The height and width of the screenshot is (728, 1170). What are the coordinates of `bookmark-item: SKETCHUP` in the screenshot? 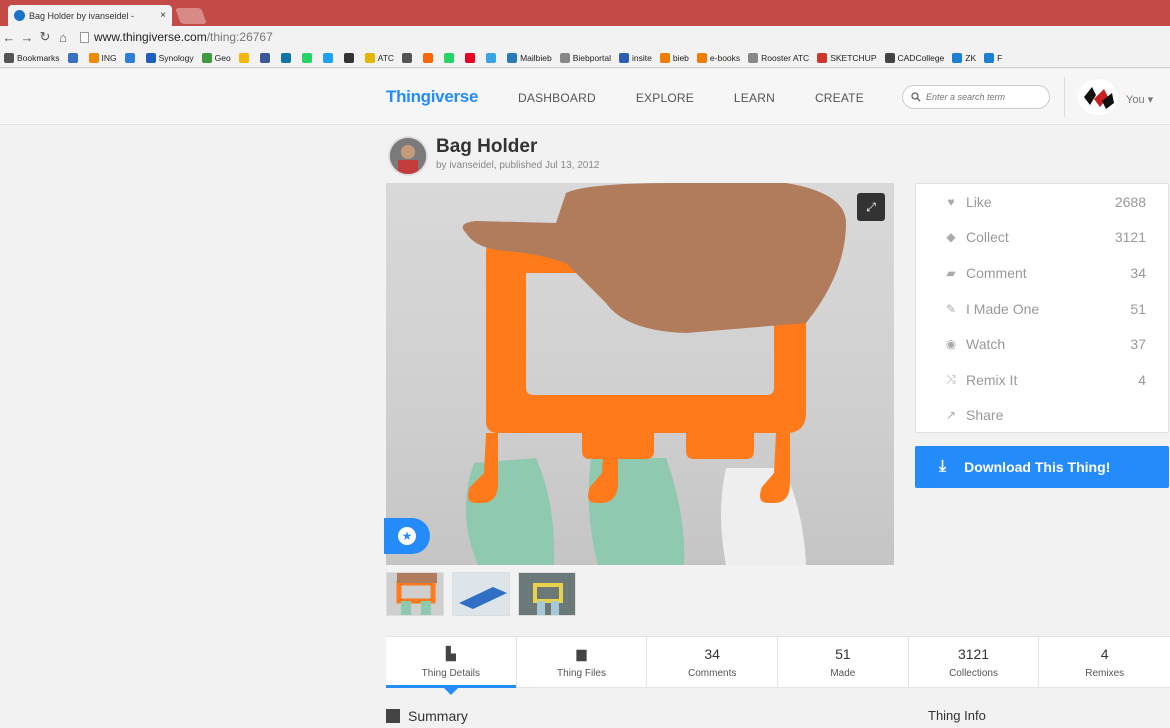 It's located at (847, 57).